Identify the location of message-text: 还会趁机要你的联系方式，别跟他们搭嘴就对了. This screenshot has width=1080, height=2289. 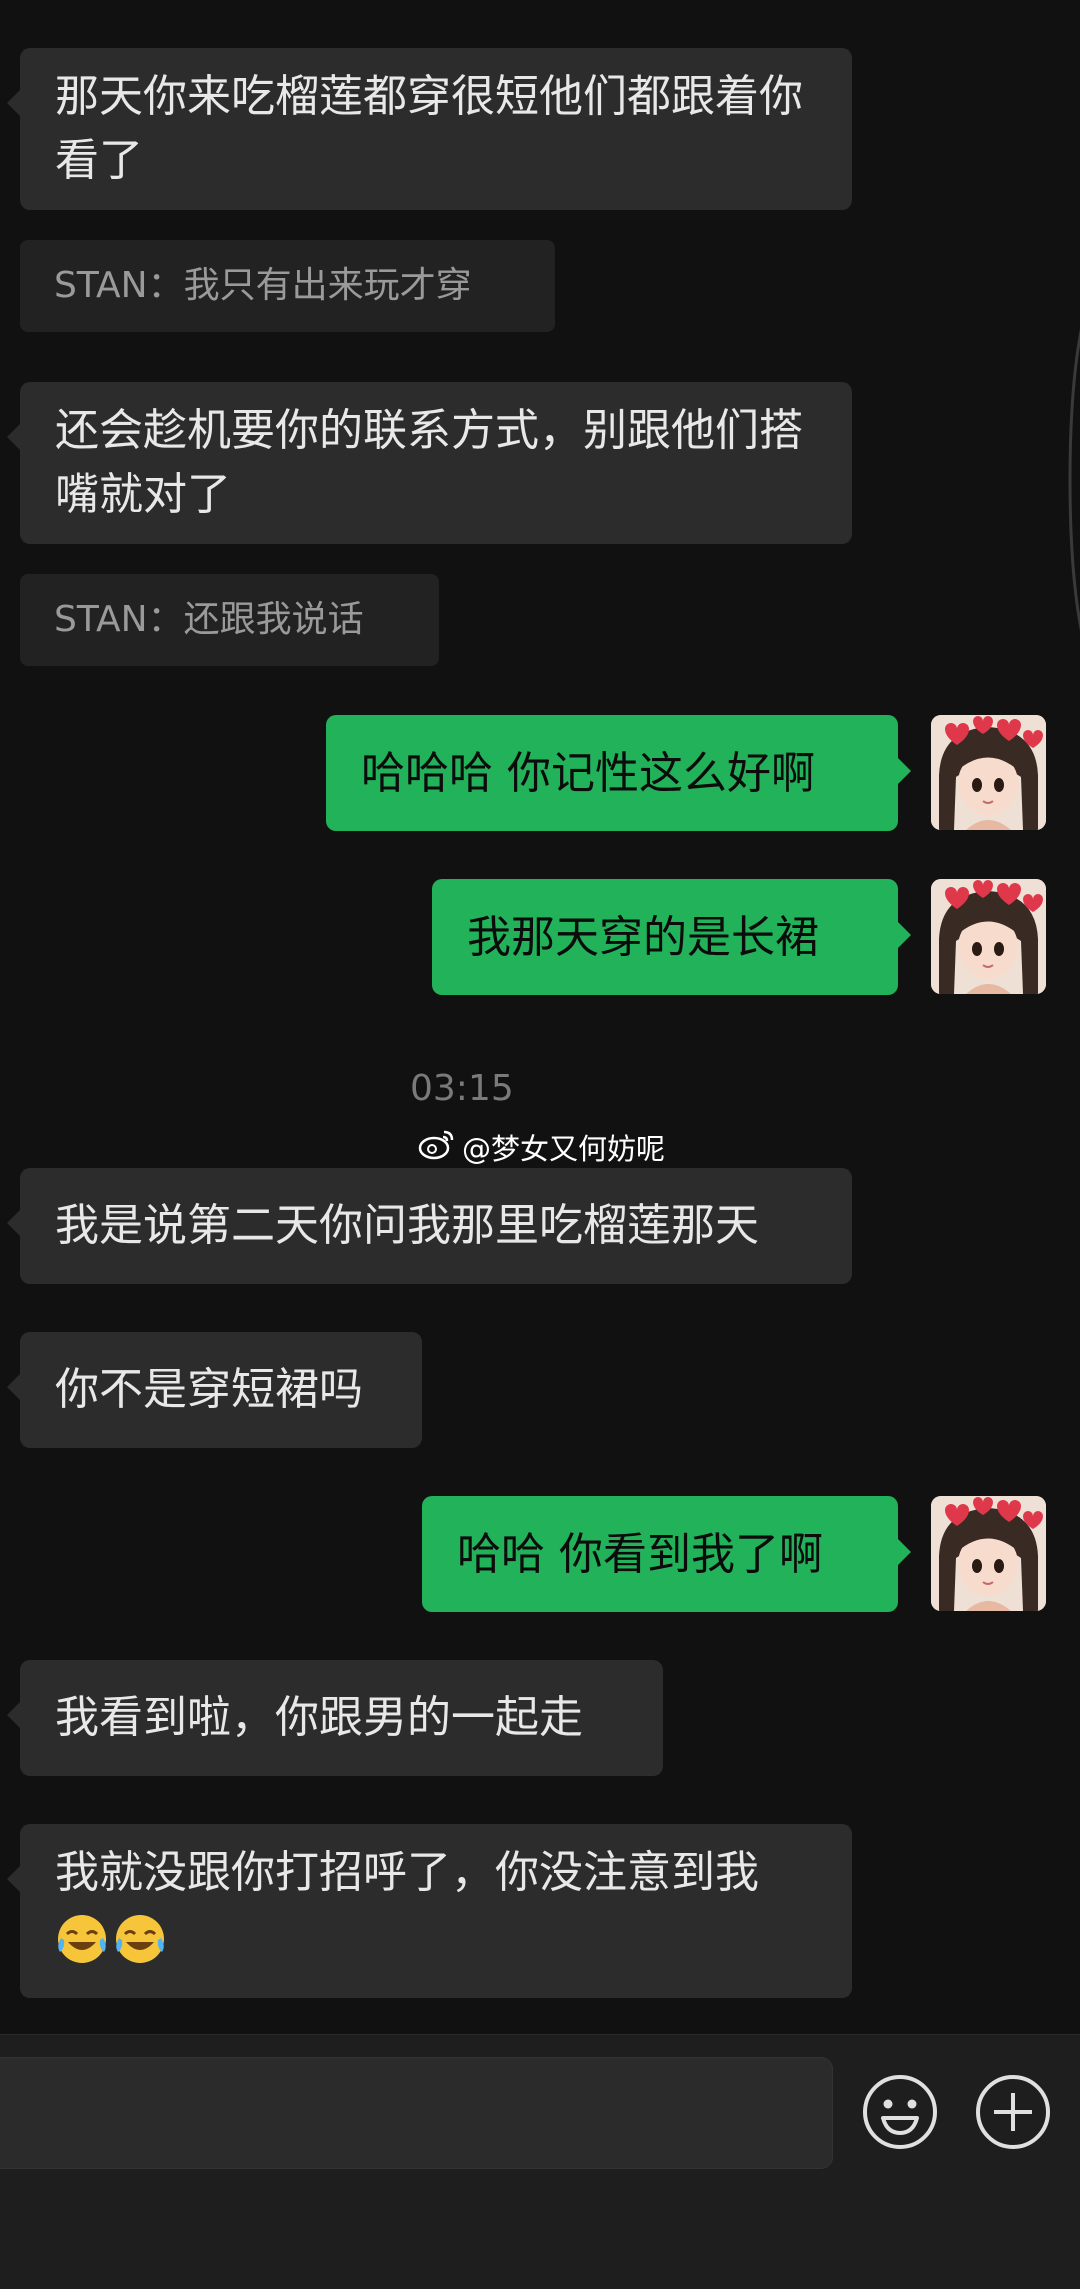
(429, 462).